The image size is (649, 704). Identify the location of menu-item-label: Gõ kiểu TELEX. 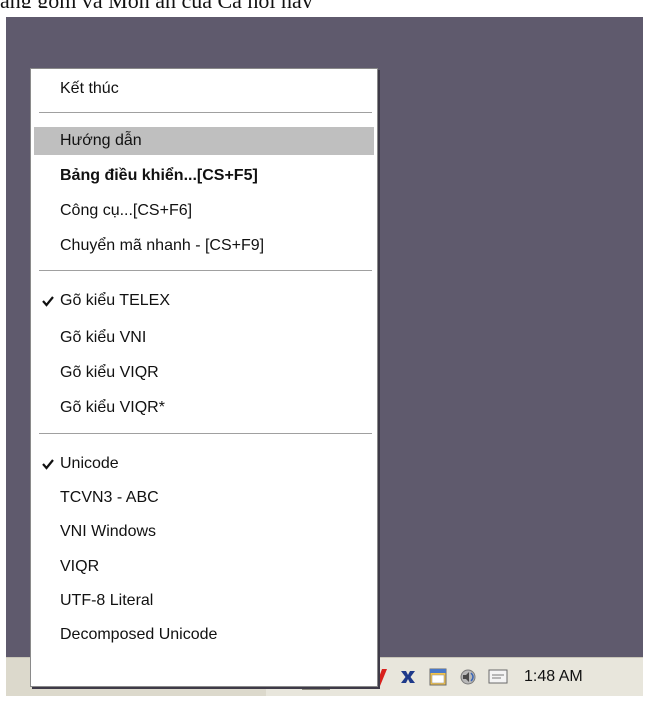
(115, 300).